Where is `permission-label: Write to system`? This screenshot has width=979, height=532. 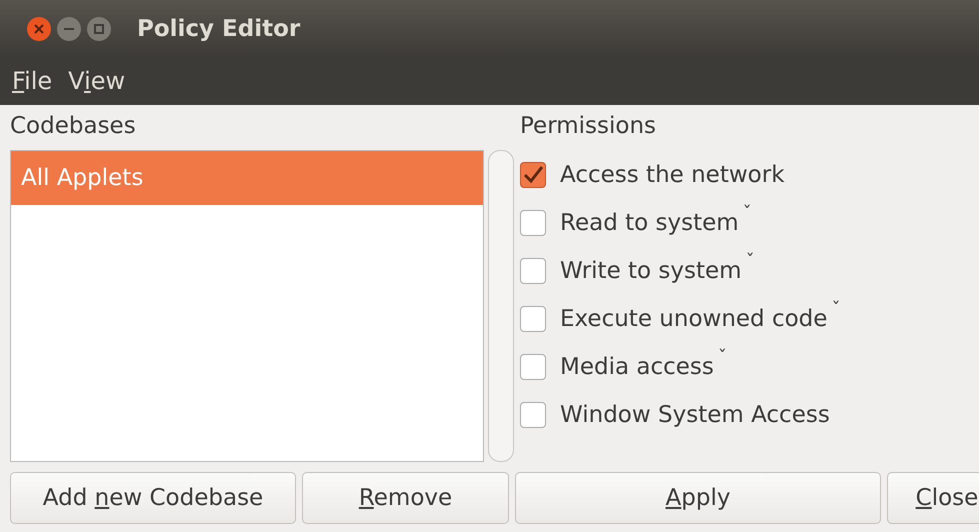 permission-label: Write to system is located at coordinates (651, 271).